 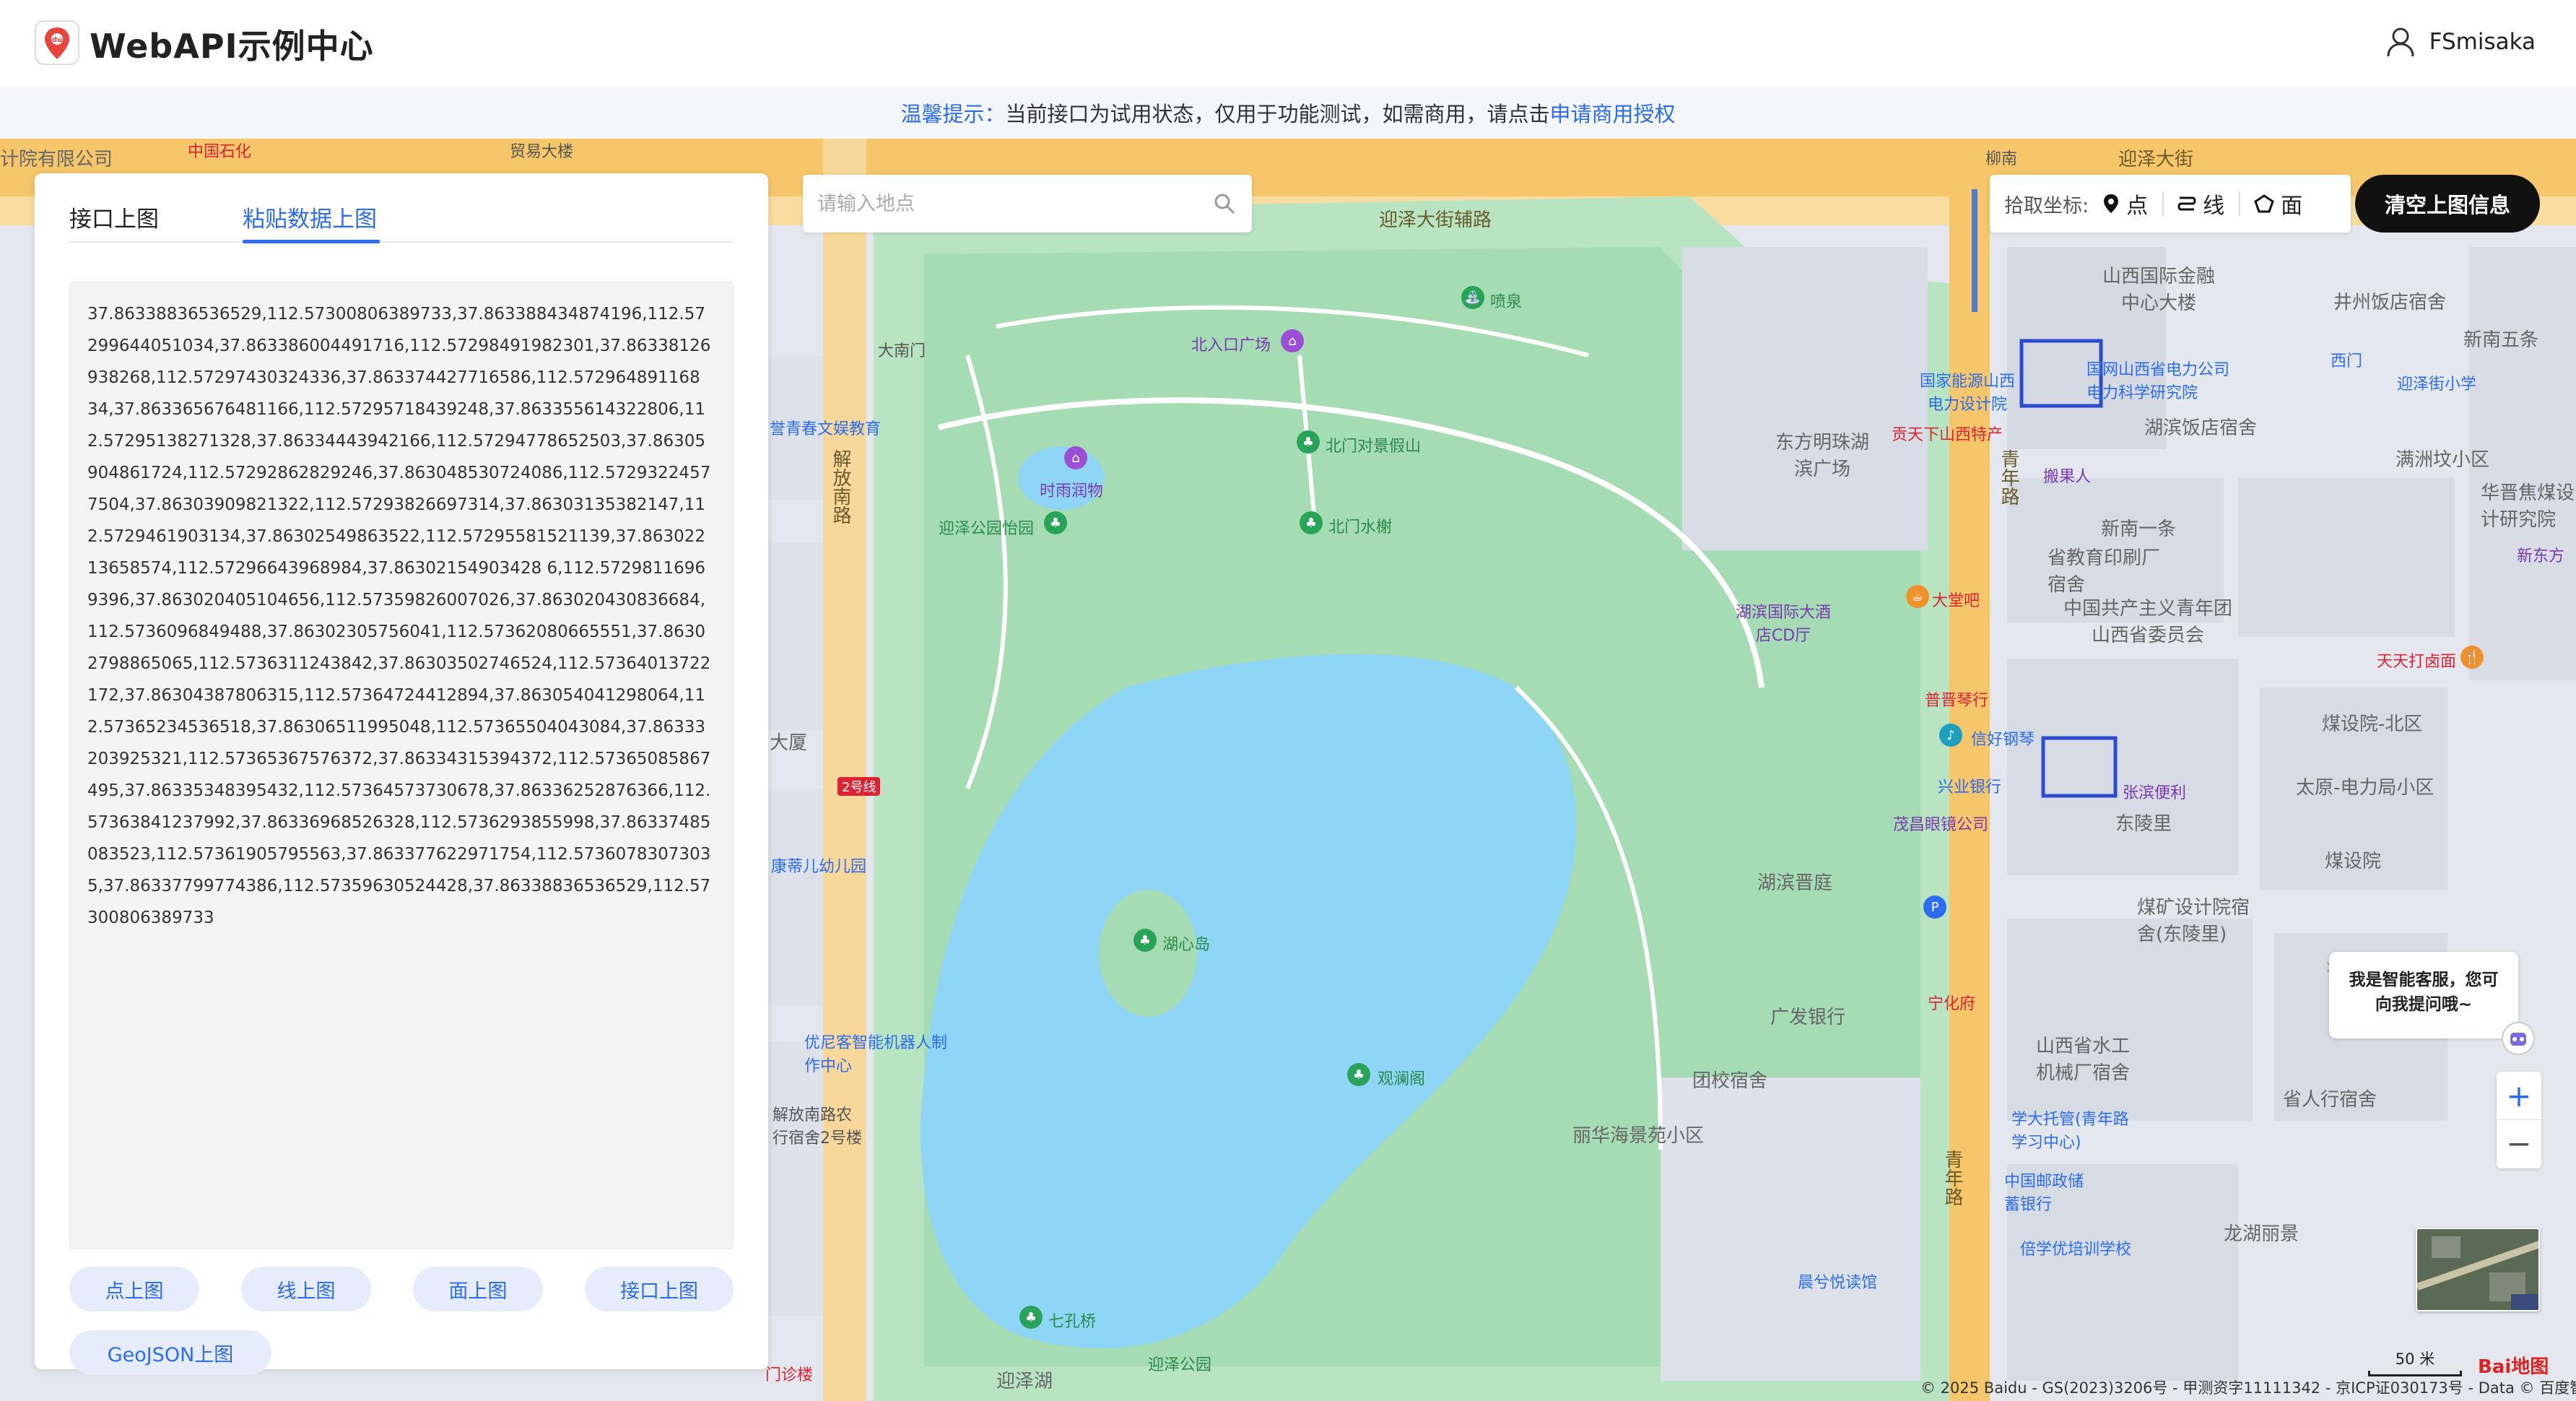 What do you see at coordinates (1934, 907) in the screenshot?
I see `poi-marker: P` at bounding box center [1934, 907].